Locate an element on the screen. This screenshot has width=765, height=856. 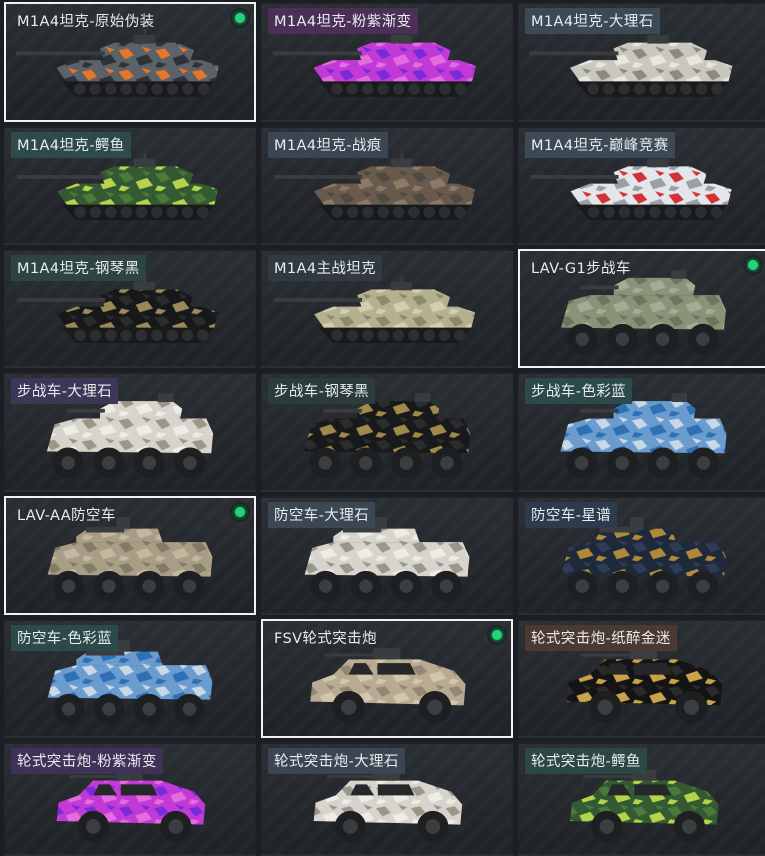
skin-card: 防空车-星谱 is located at coordinates (641, 555).